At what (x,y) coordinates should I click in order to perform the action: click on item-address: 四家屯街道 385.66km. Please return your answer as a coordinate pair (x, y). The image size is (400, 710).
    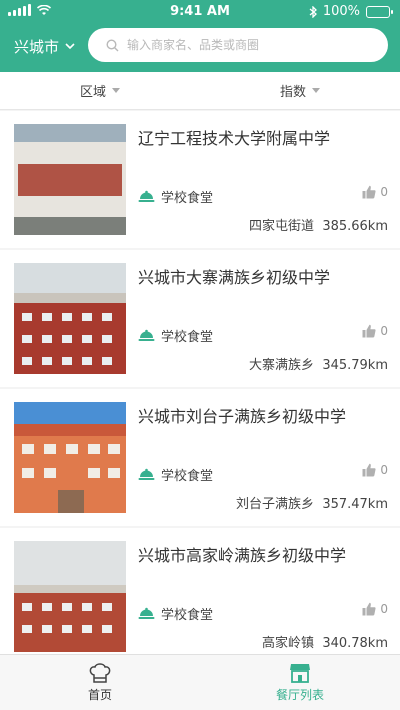
    Looking at the image, I should click on (318, 224).